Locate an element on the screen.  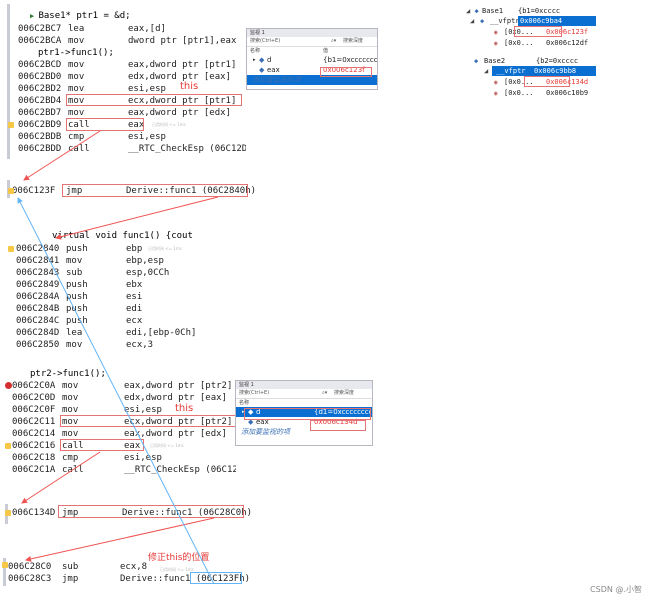
fix-this-annotation: 修正this的位置 is located at coordinates (179, 558).